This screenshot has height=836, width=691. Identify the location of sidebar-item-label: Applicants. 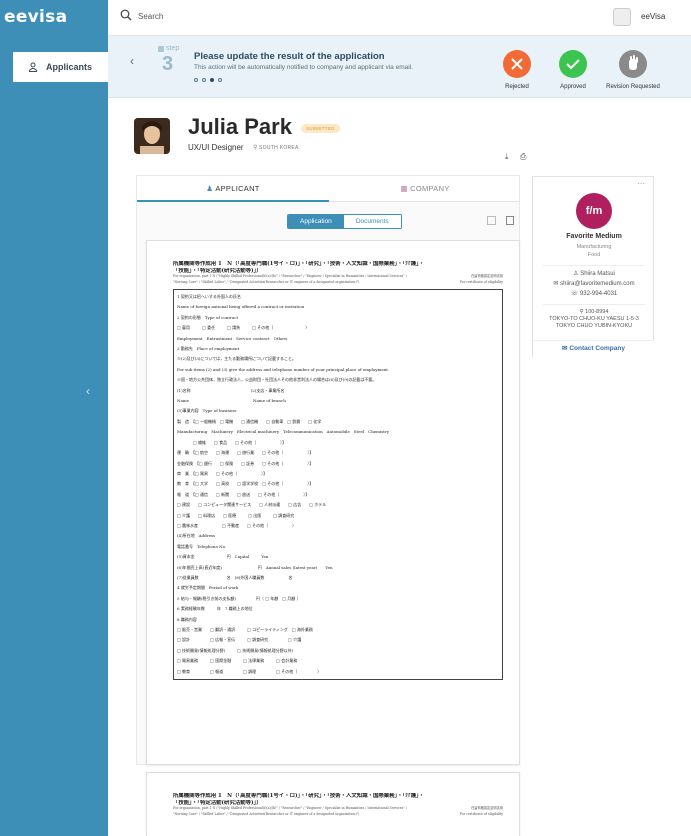
(69, 67).